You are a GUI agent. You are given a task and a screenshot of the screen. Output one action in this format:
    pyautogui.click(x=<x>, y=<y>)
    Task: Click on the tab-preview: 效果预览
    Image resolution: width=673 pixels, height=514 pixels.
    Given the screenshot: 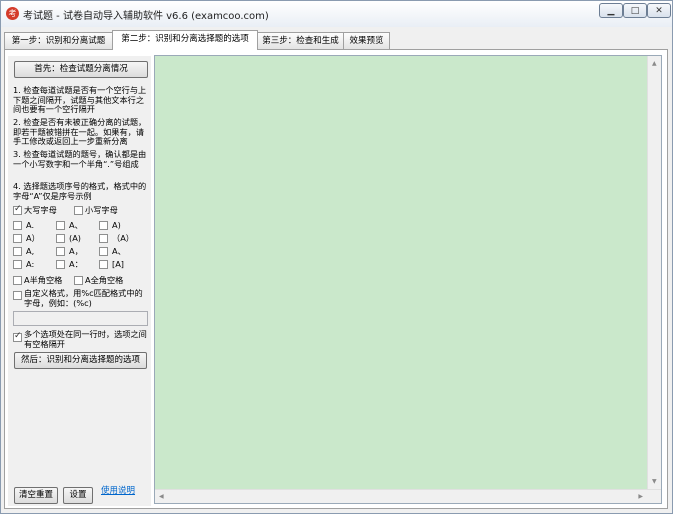 What is the action you would take?
    pyautogui.click(x=366, y=40)
    